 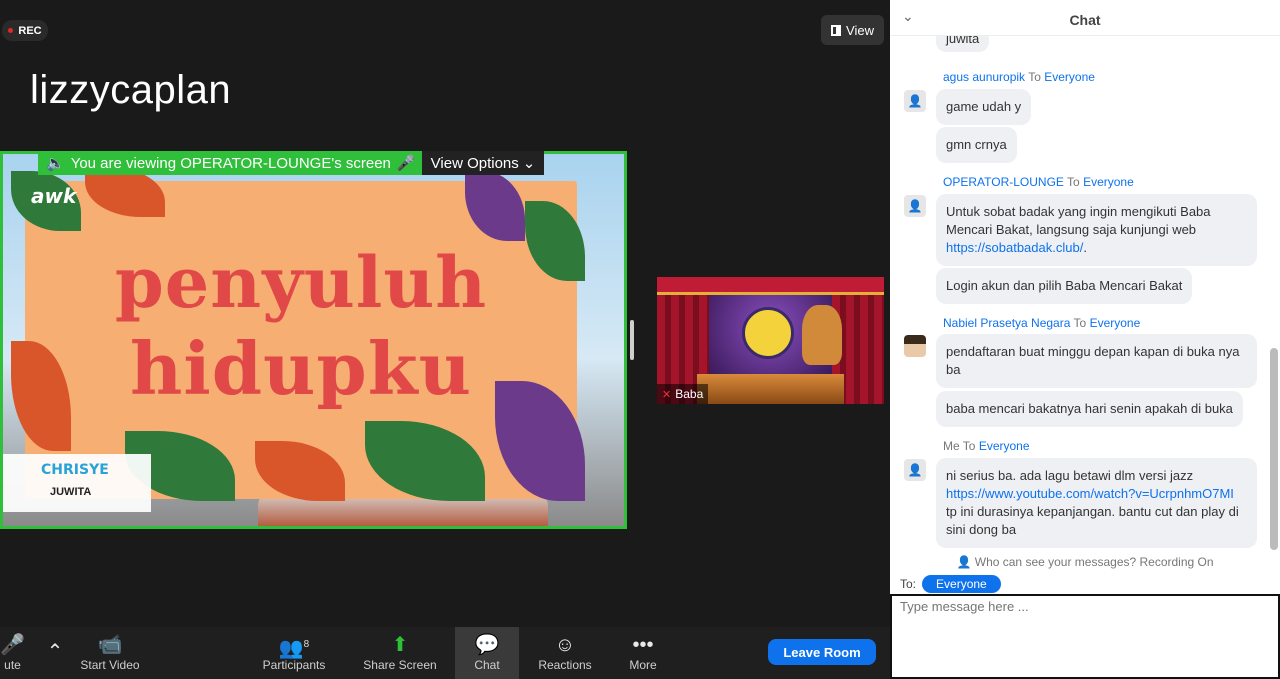 What do you see at coordinates (487, 665) in the screenshot?
I see `chat-label: Chat` at bounding box center [487, 665].